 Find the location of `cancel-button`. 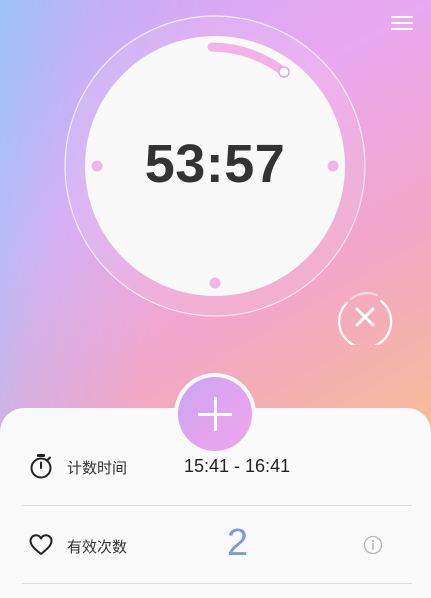

cancel-button is located at coordinates (365, 319).